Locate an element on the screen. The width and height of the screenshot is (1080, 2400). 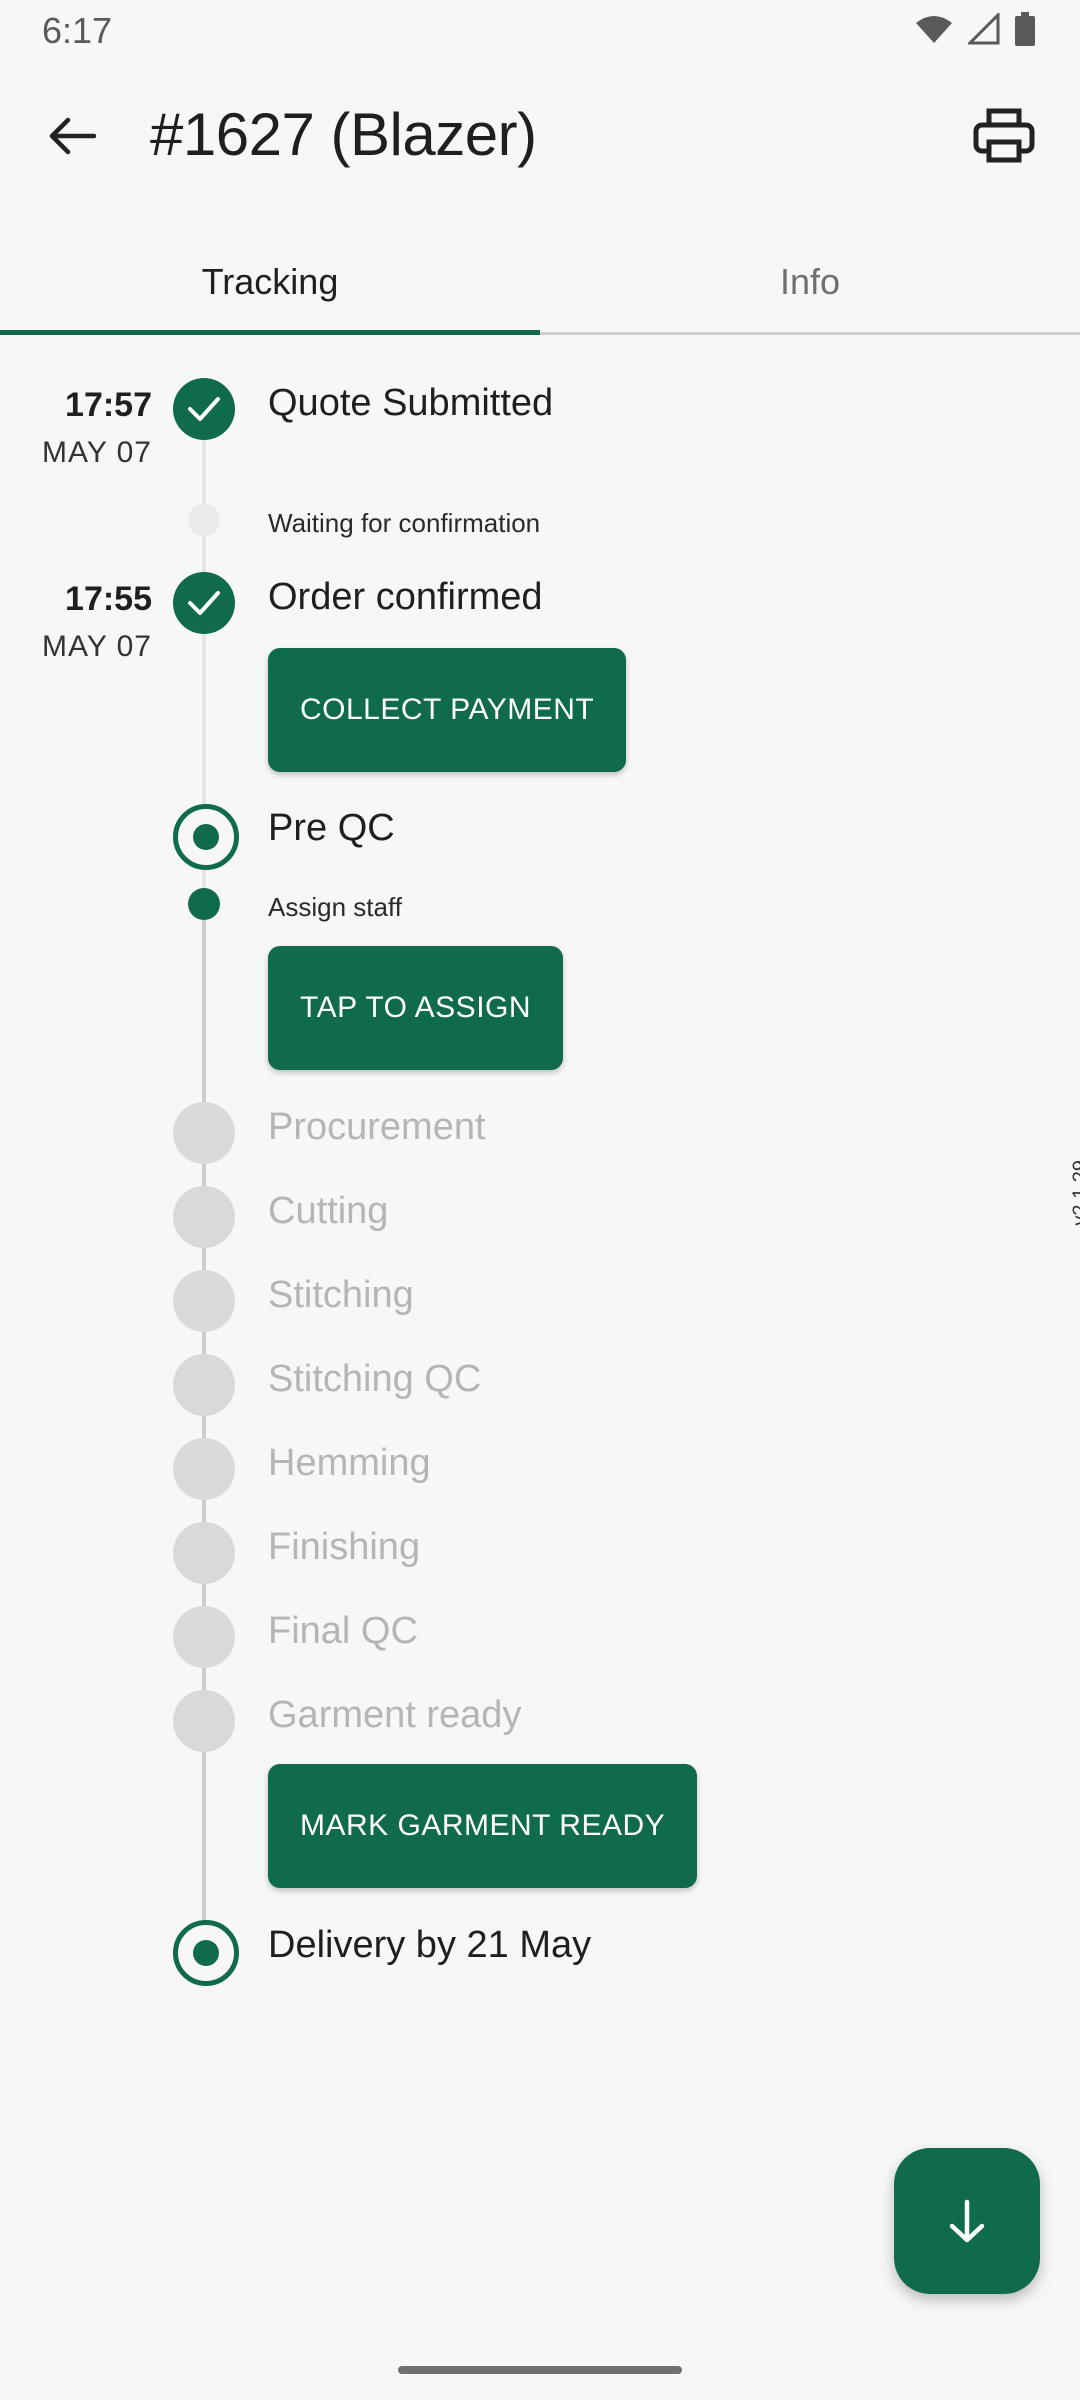
status-icons is located at coordinates (975, 29).